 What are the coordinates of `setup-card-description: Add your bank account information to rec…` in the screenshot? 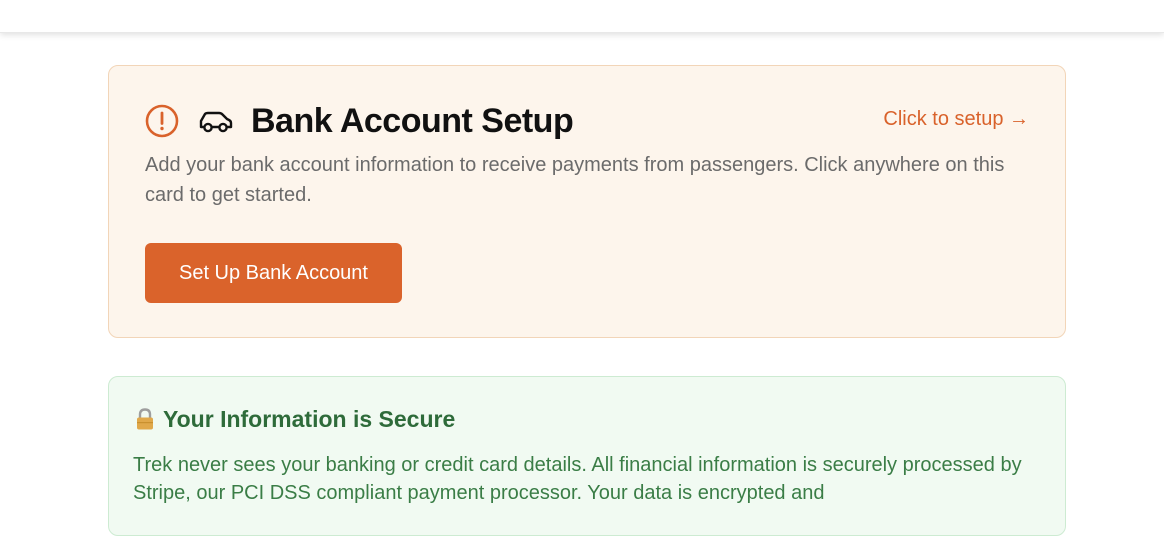 It's located at (575, 180).